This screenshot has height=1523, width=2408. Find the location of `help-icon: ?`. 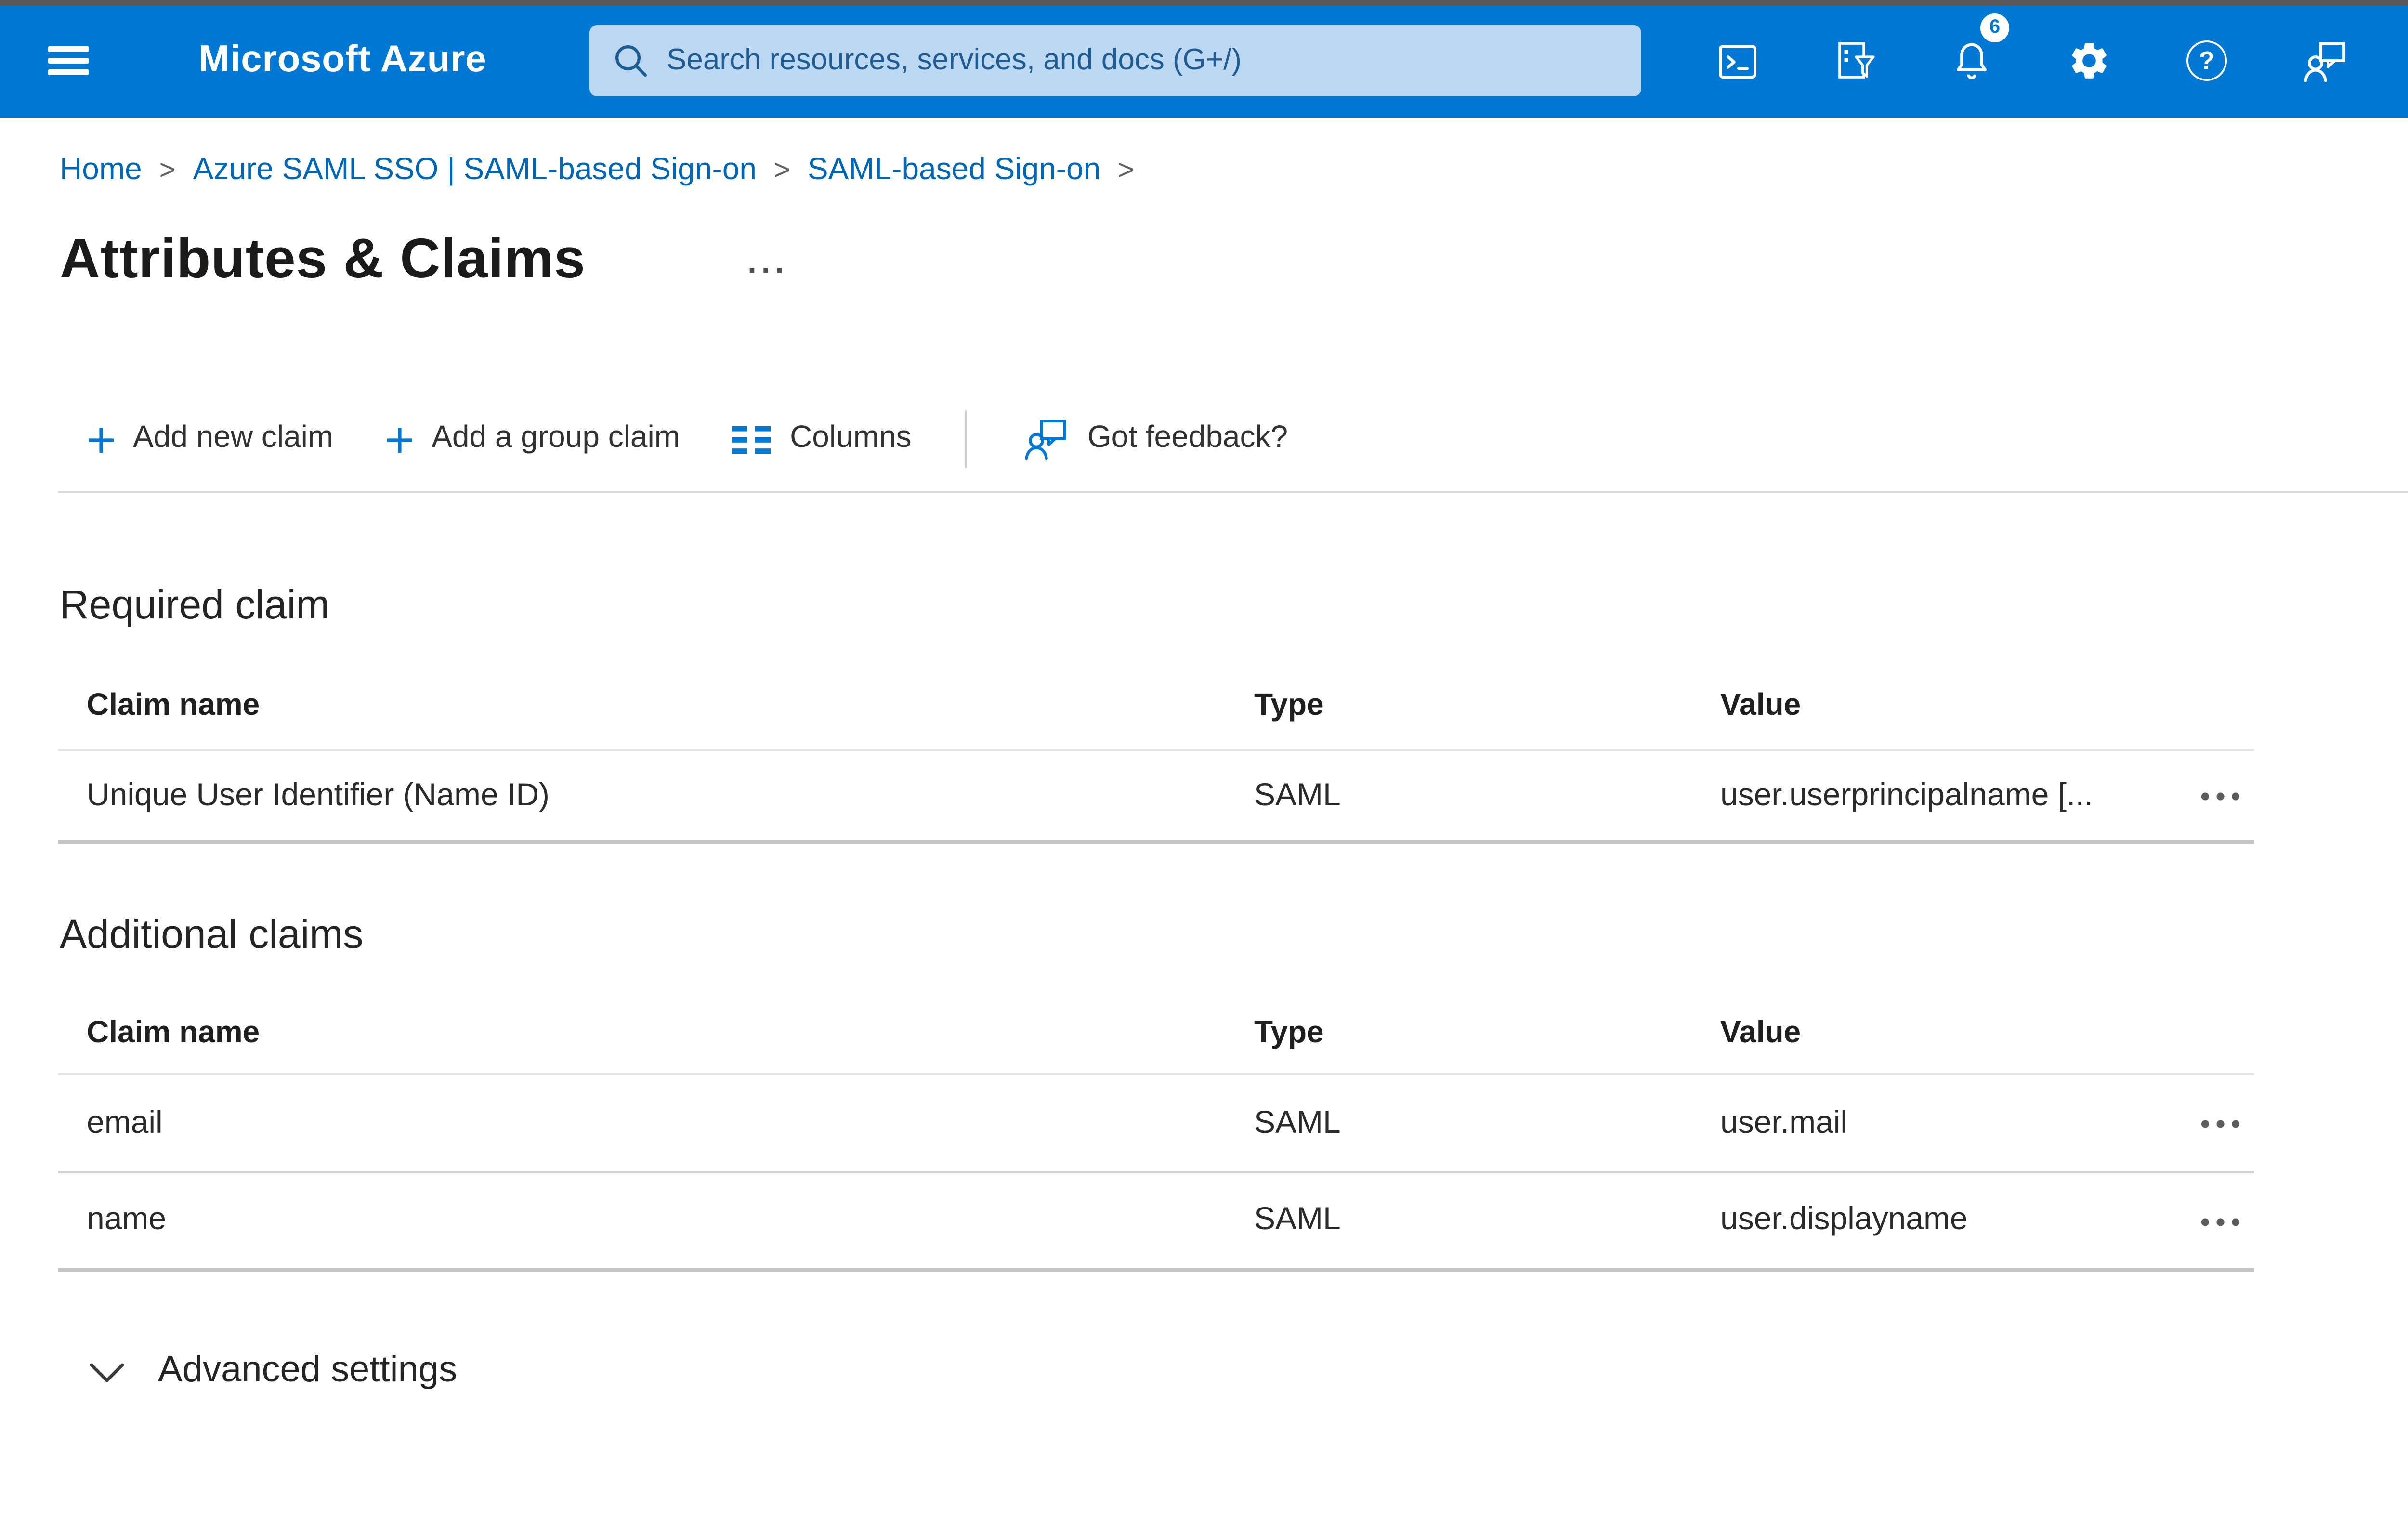

help-icon: ? is located at coordinates (2206, 60).